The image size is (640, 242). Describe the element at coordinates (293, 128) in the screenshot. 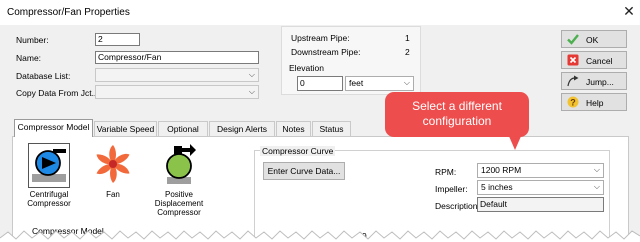

I see `tab-notes: Notes` at that location.